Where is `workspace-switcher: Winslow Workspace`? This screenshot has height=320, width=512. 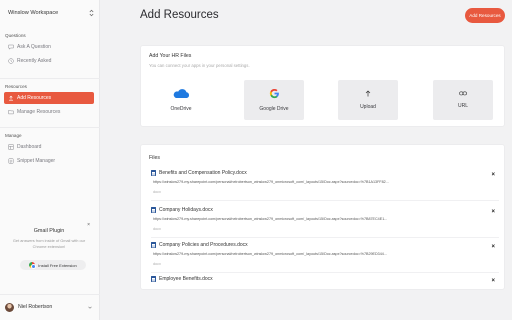 workspace-switcher: Winslow Workspace is located at coordinates (51, 13).